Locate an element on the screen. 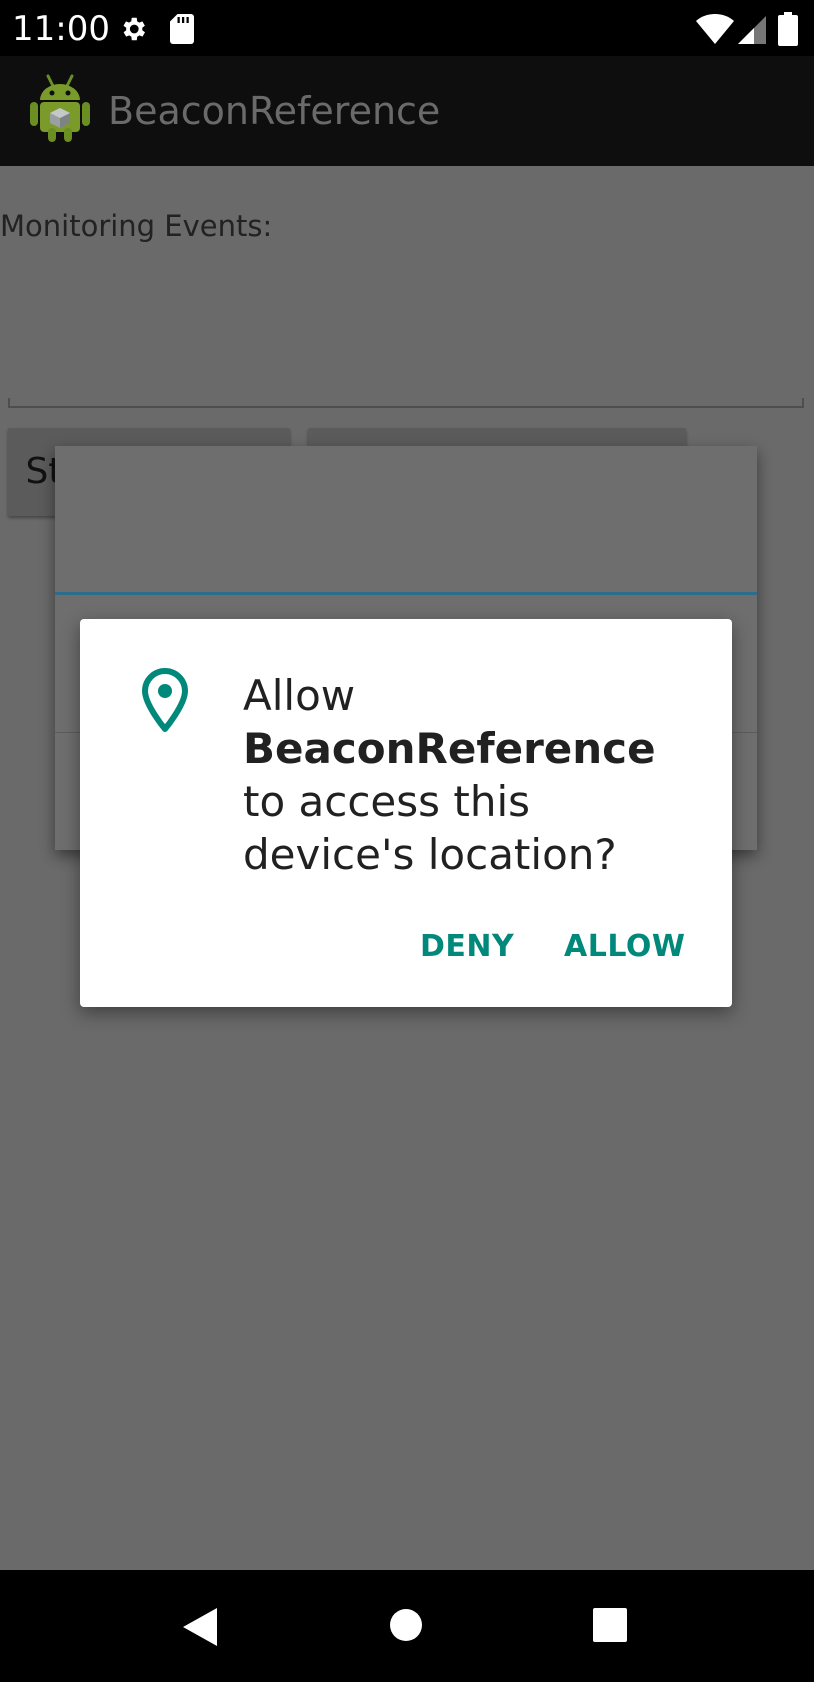  location-pin-icon is located at coordinates (165, 703).